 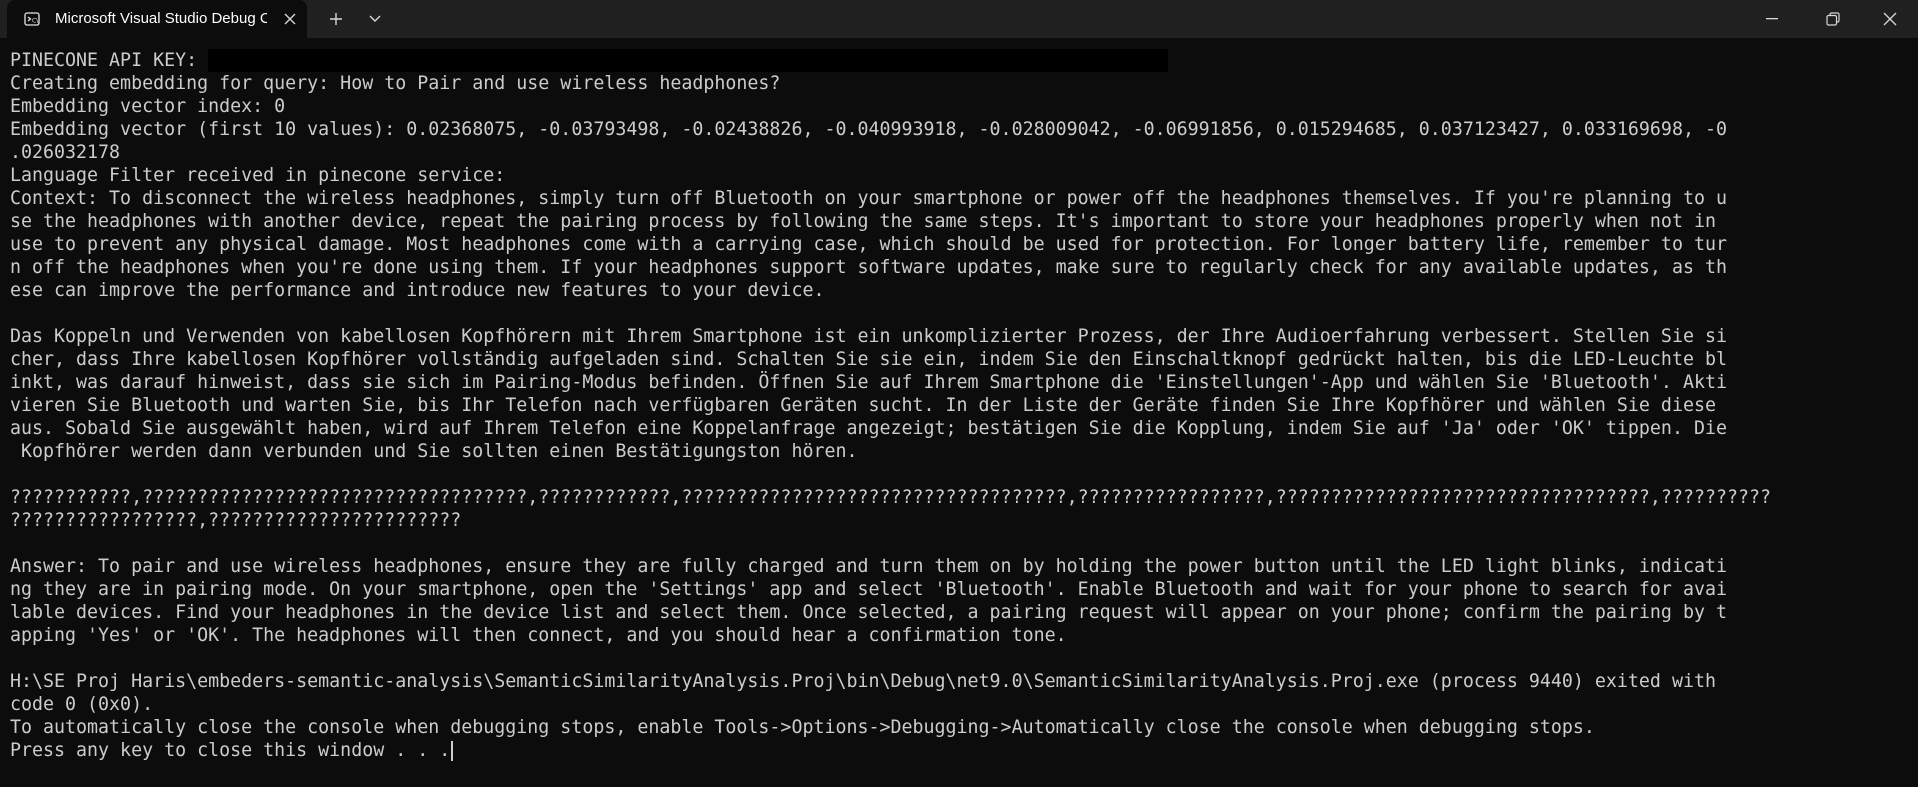 I want to click on maximize-button, so click(x=1833, y=19).